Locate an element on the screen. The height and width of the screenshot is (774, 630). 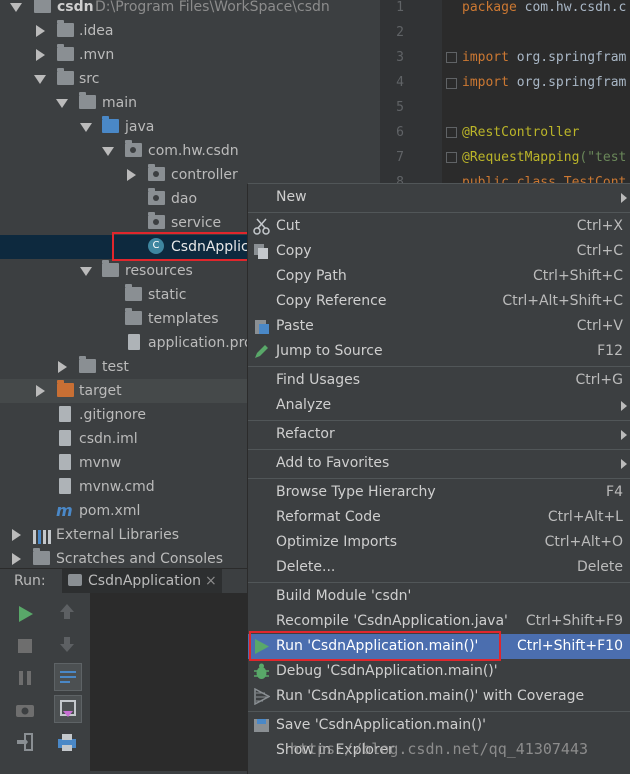
run-tool-header: Run: CsdnApplication × is located at coordinates (124, 581).